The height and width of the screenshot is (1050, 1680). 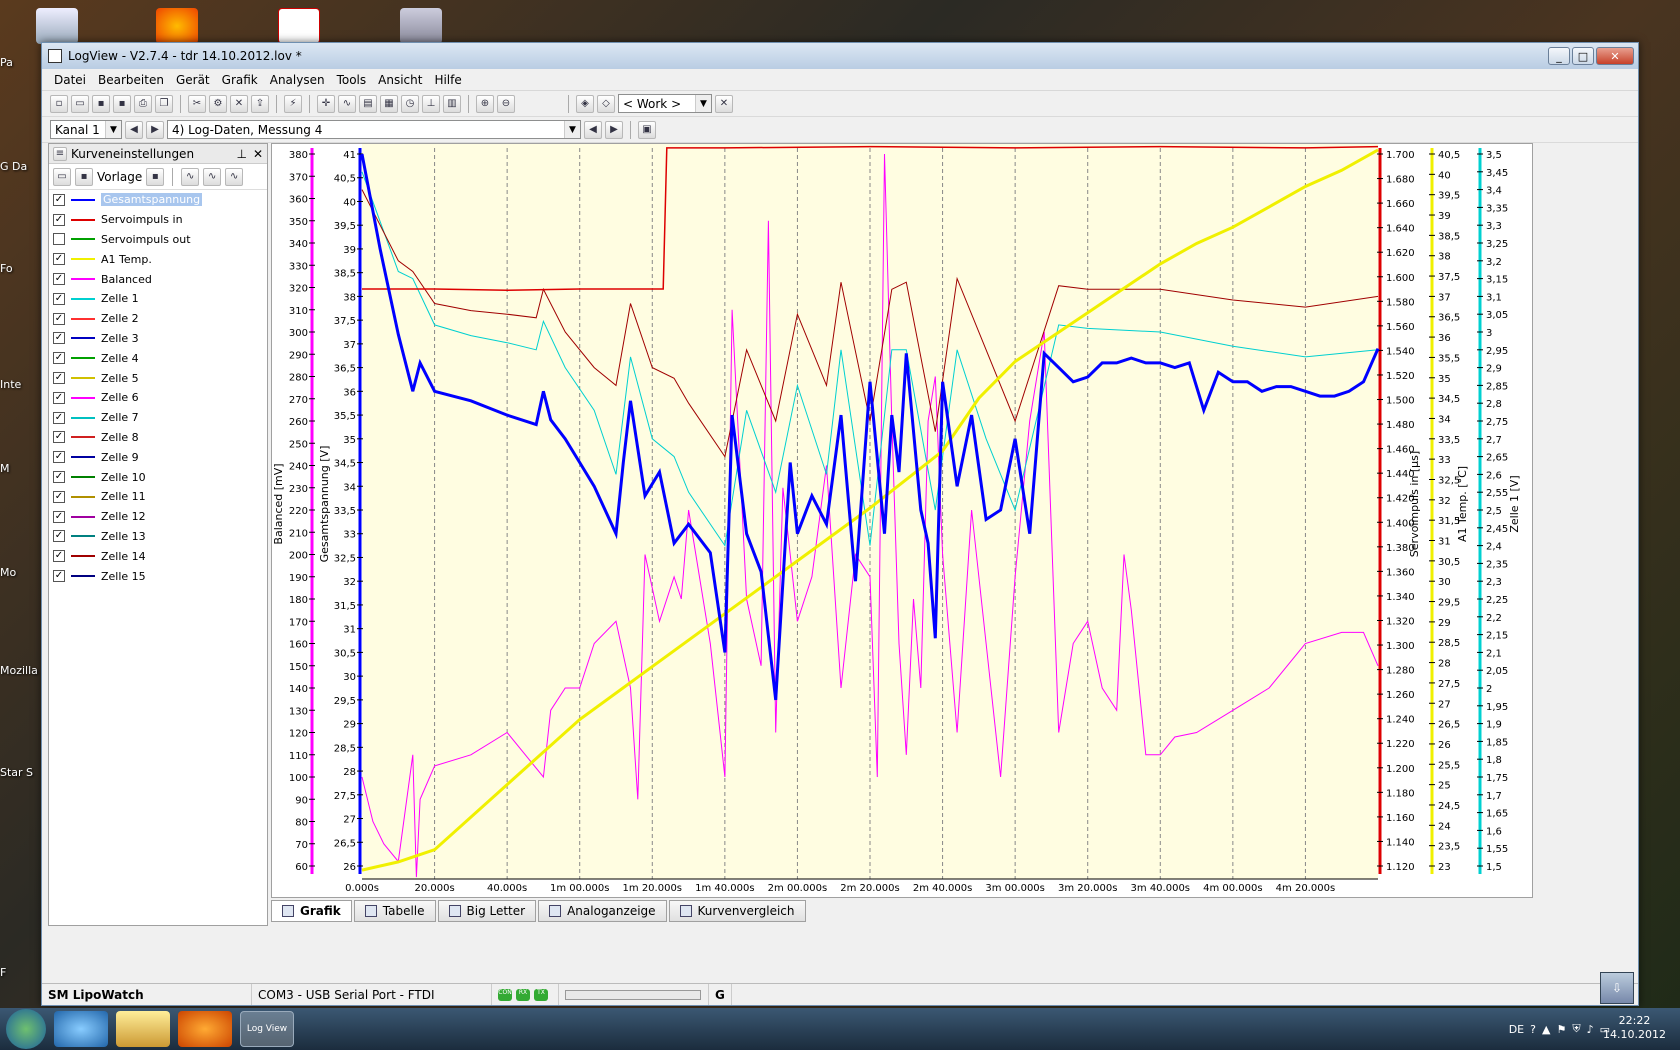 What do you see at coordinates (158, 457) in the screenshot?
I see `curve-item: ✓ Zelle 9` at bounding box center [158, 457].